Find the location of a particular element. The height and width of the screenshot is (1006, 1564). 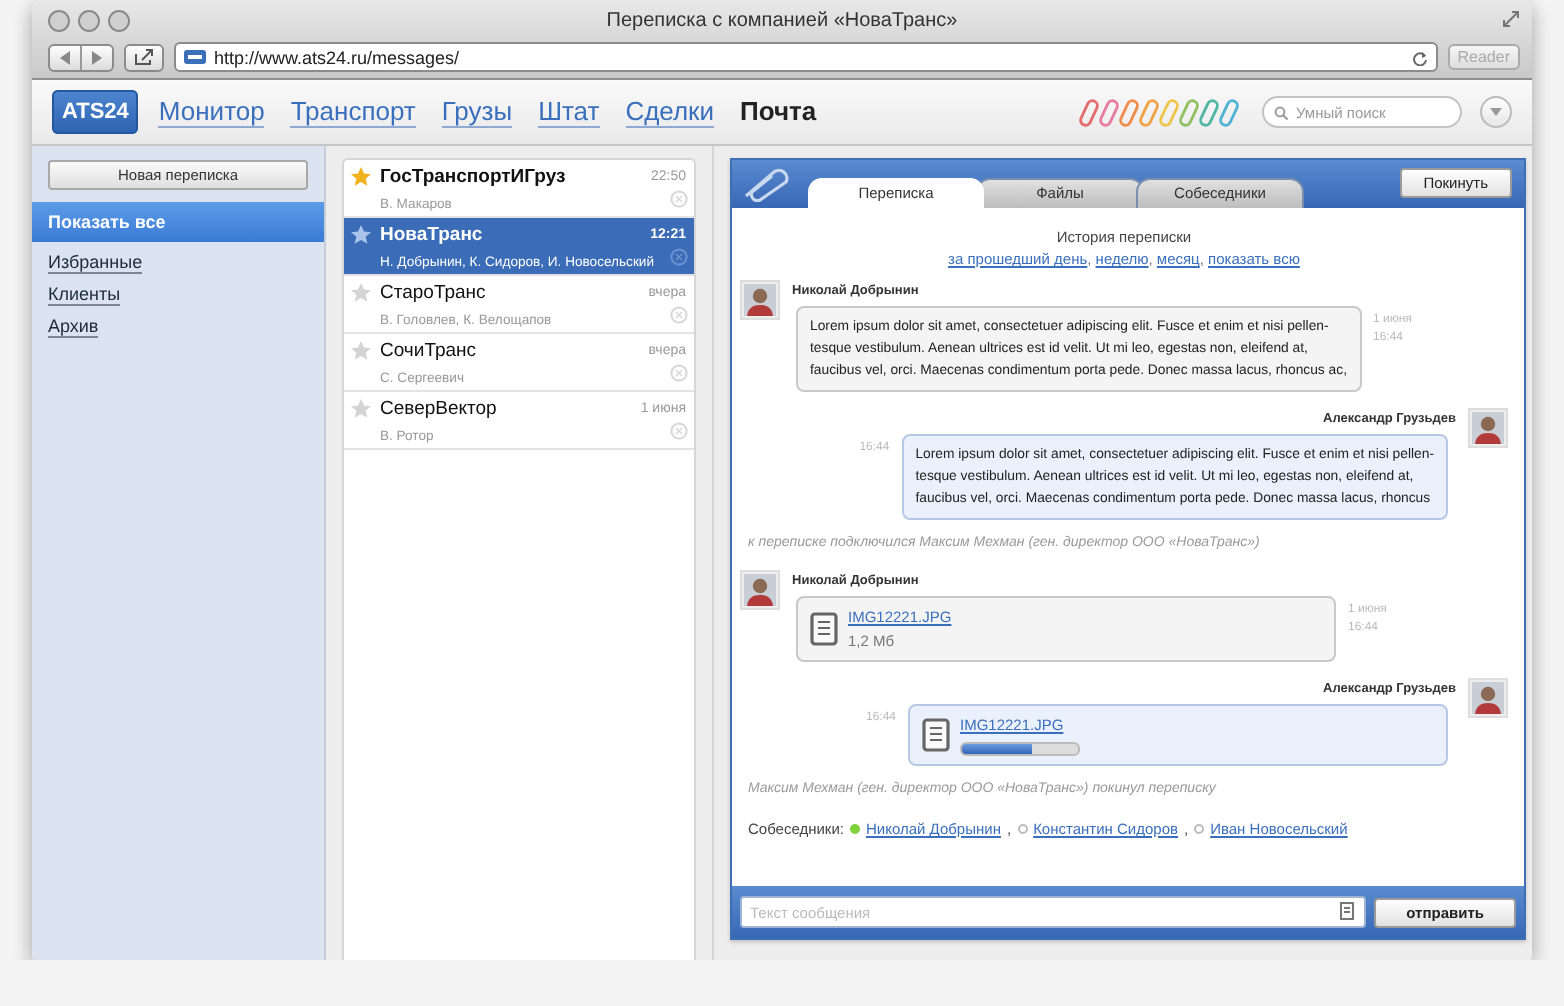

conversation-name: СочиТранс is located at coordinates (429, 350).